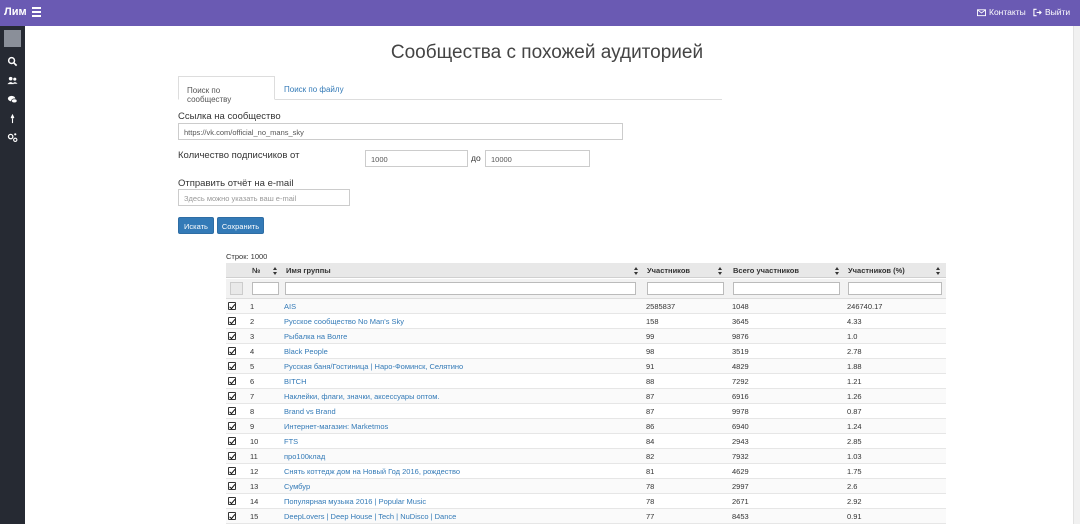 The width and height of the screenshot is (1080, 524). I want to click on total-members-value: 2997, so click(740, 486).